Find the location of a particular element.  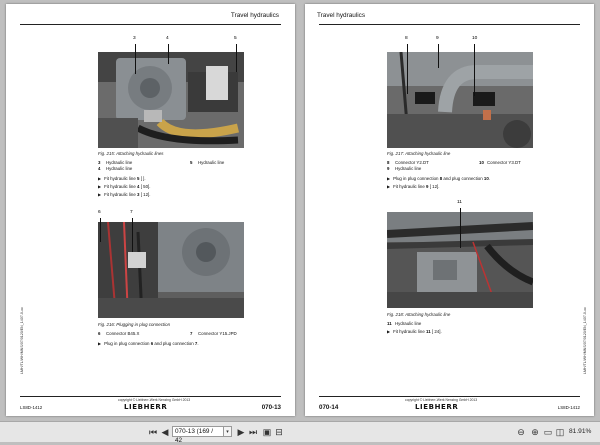

instruction-step: ▶ Fit hydraulic line 3 [ 12]. is located at coordinates (124, 194).